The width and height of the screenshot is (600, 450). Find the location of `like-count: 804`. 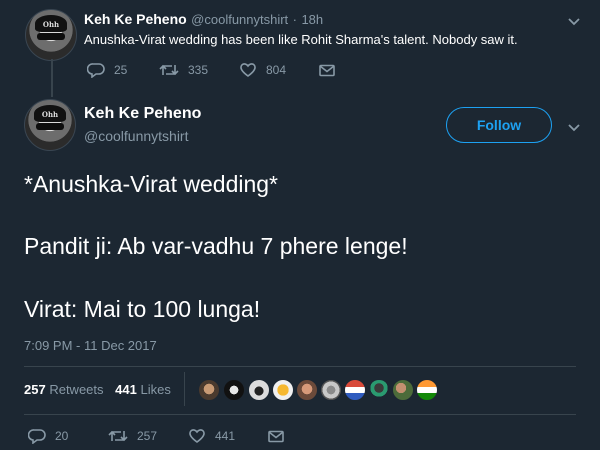

like-count: 804 is located at coordinates (276, 70).